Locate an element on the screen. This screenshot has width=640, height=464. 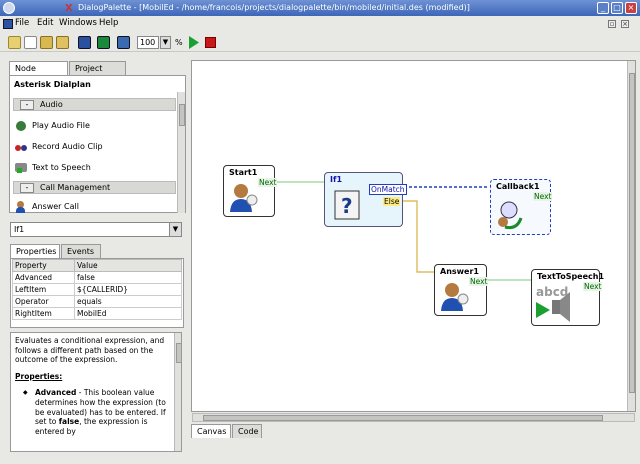
tab-node-palette: Node Palette is located at coordinates (38, 73).